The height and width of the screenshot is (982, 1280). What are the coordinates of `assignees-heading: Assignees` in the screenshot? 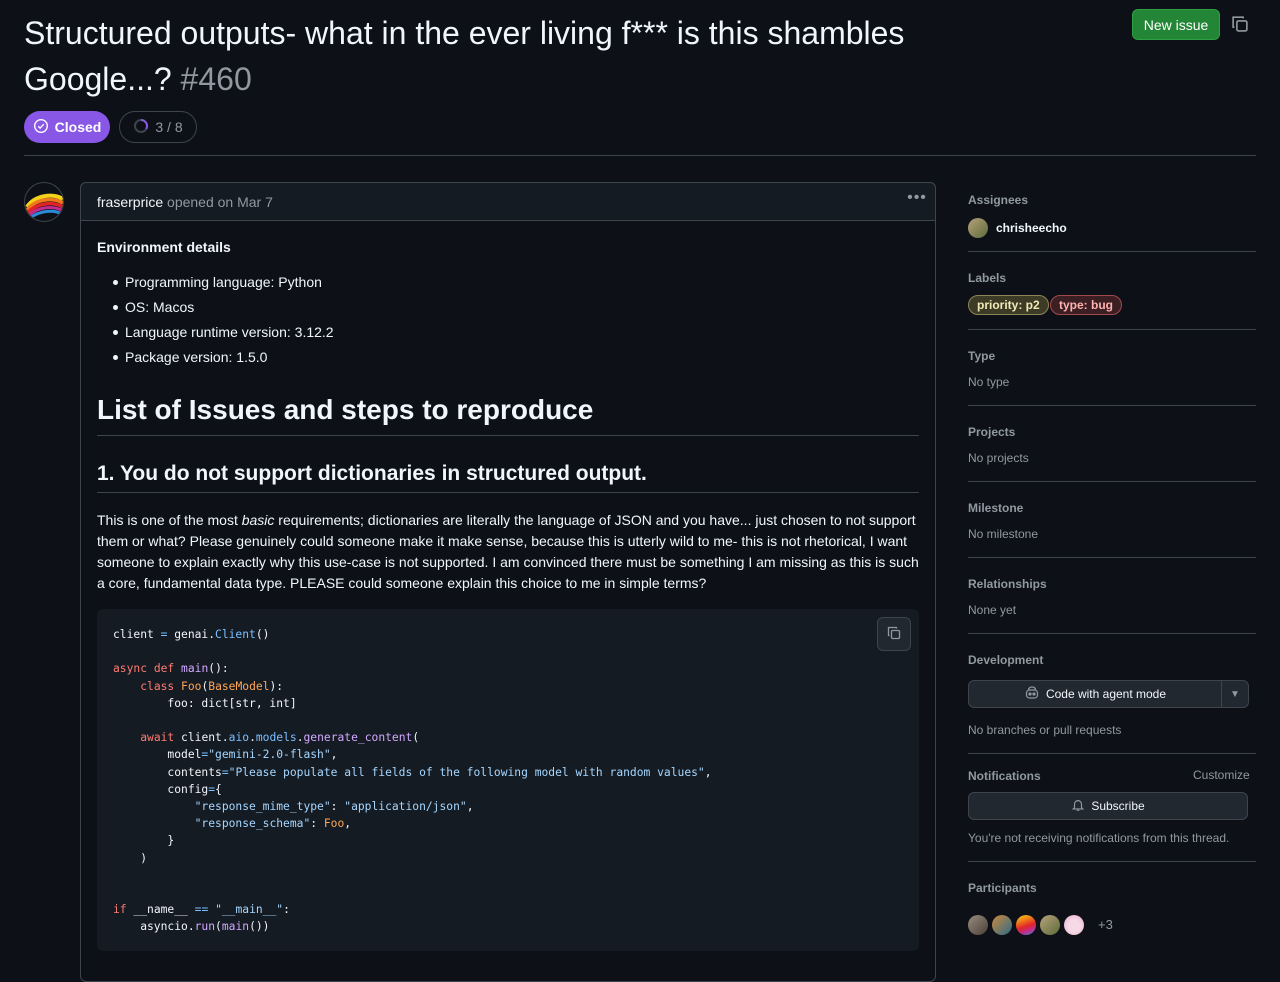 It's located at (998, 200).